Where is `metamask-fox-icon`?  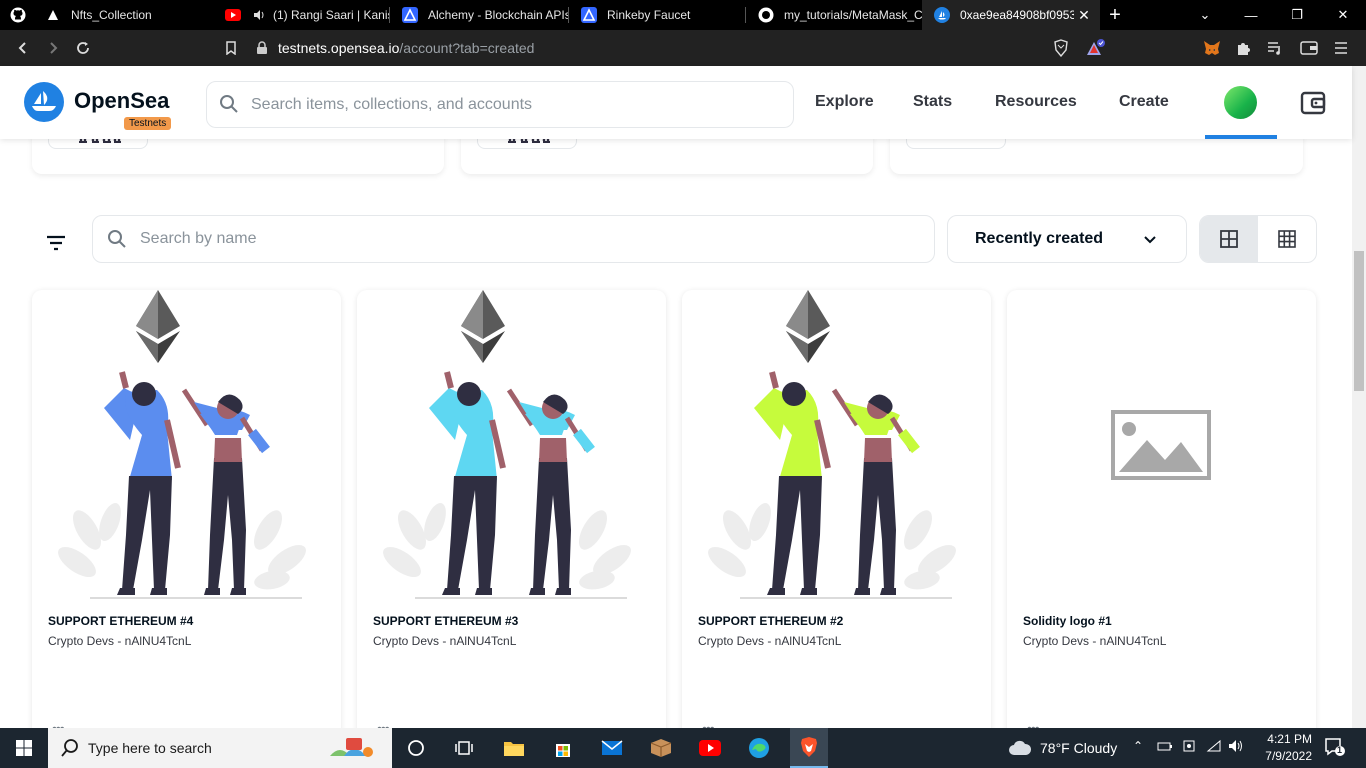
metamask-fox-icon is located at coordinates (1212, 48).